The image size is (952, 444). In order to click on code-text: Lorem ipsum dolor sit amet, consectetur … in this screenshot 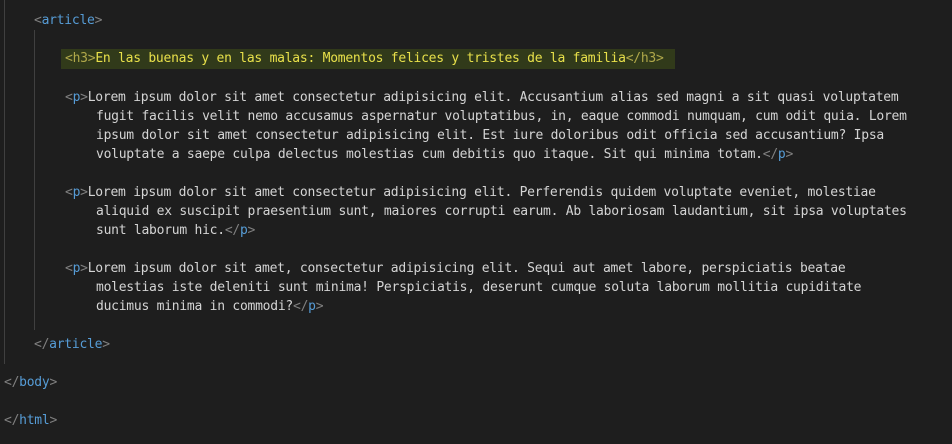, I will do `click(466, 268)`.